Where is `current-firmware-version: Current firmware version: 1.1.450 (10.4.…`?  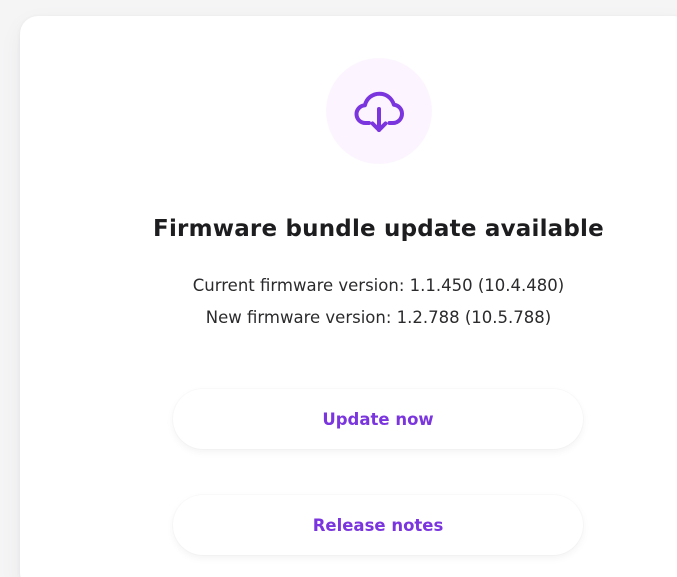 current-firmware-version: Current firmware version: 1.1.450 (10.4.… is located at coordinates (378, 285).